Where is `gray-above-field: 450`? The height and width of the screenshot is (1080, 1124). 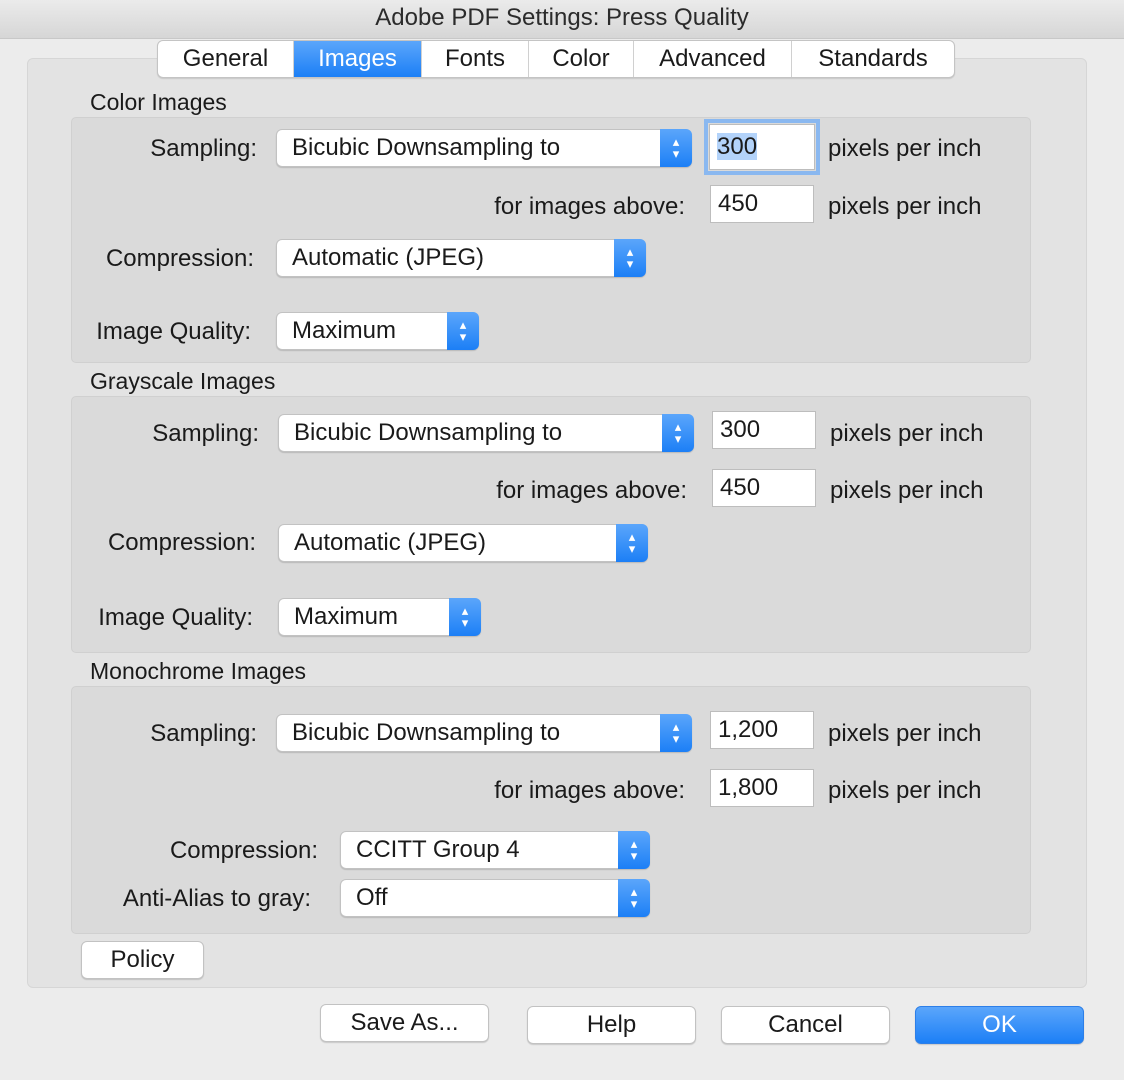
gray-above-field: 450 is located at coordinates (764, 488).